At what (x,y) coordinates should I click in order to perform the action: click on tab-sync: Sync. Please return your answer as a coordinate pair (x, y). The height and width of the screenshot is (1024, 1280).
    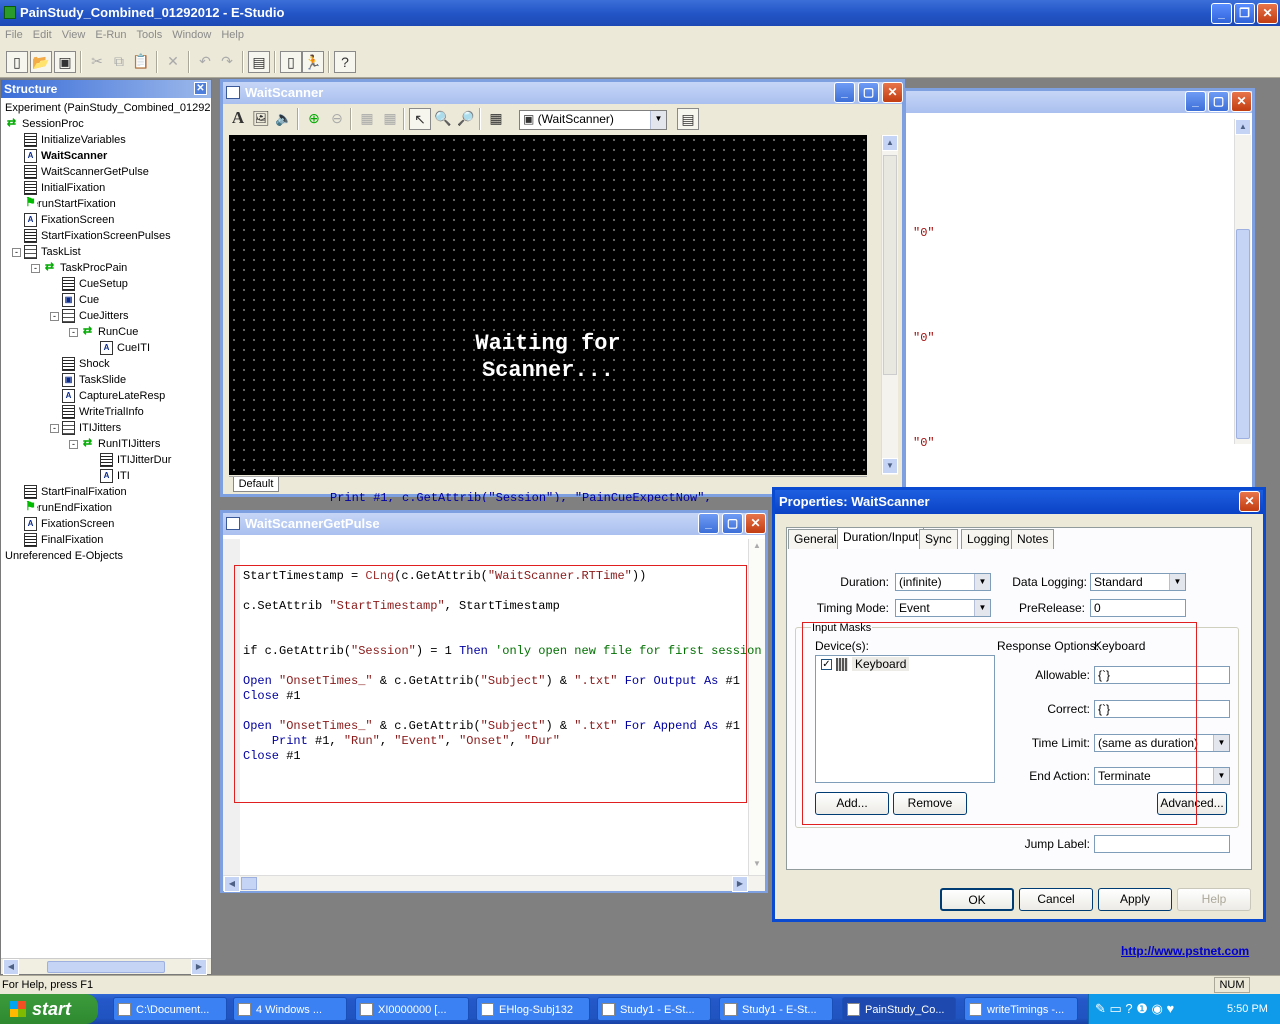
    Looking at the image, I should click on (938, 539).